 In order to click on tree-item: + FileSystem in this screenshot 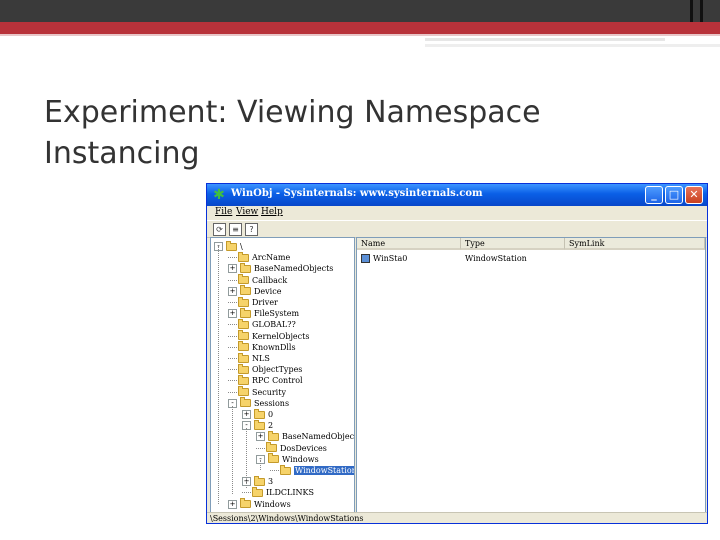, I will do `click(264, 313)`.